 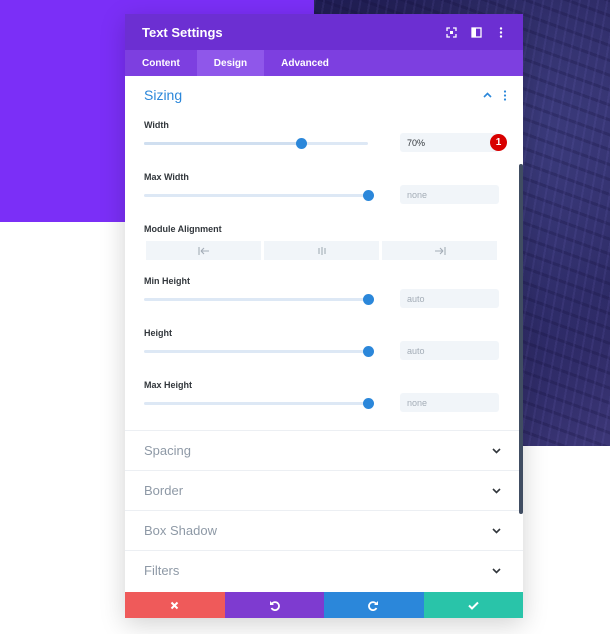 I want to click on tab-bar: Content Design Advanced, so click(x=324, y=63).